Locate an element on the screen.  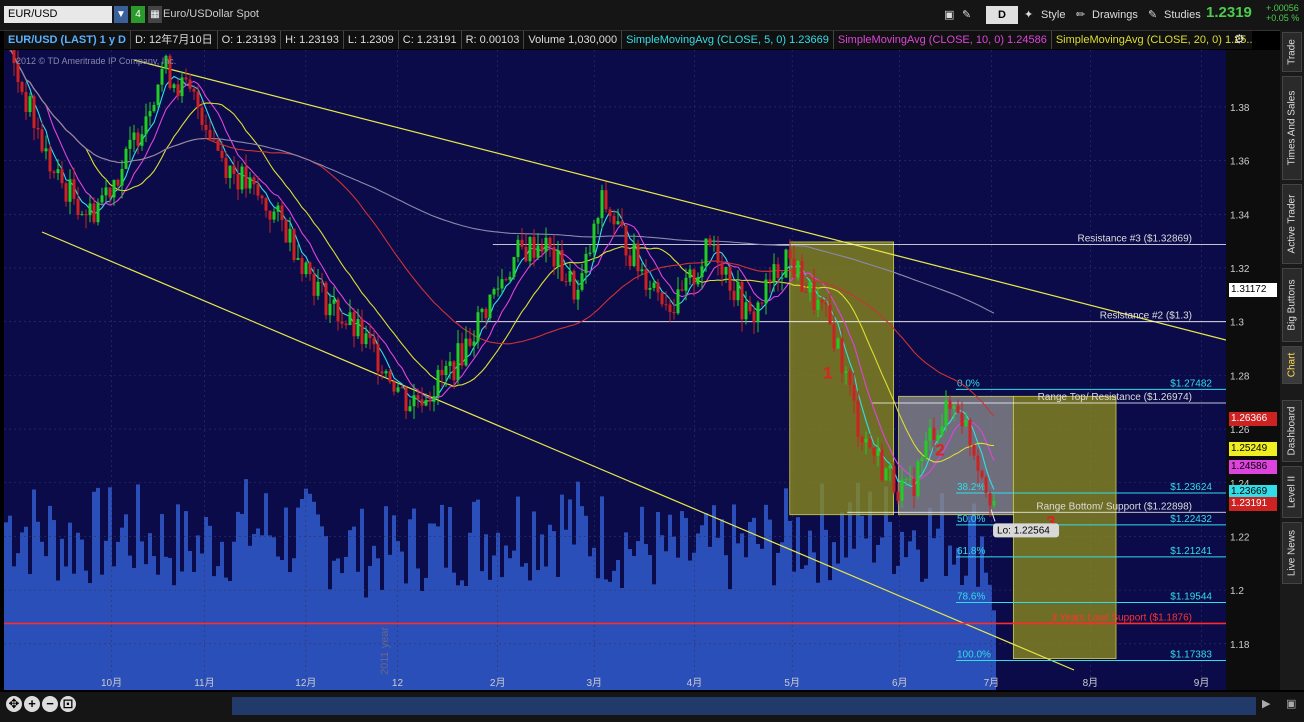
y-tick-label: 1.34 is located at coordinates (1240, 215).